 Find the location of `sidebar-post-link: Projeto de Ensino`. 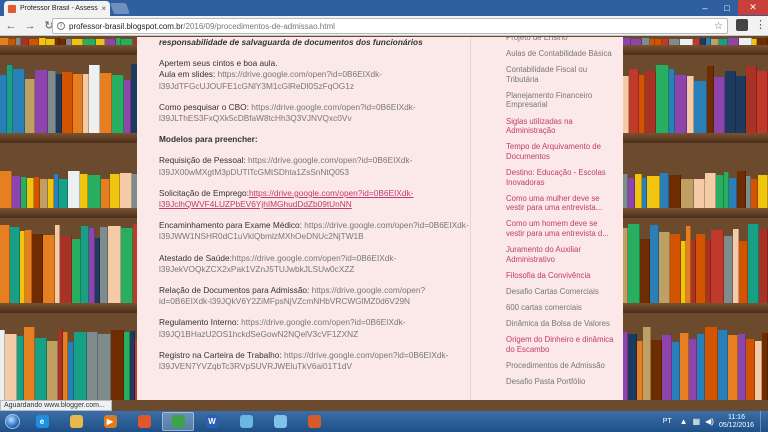

sidebar-post-link: Projeto de Ensino is located at coordinates (562, 40).